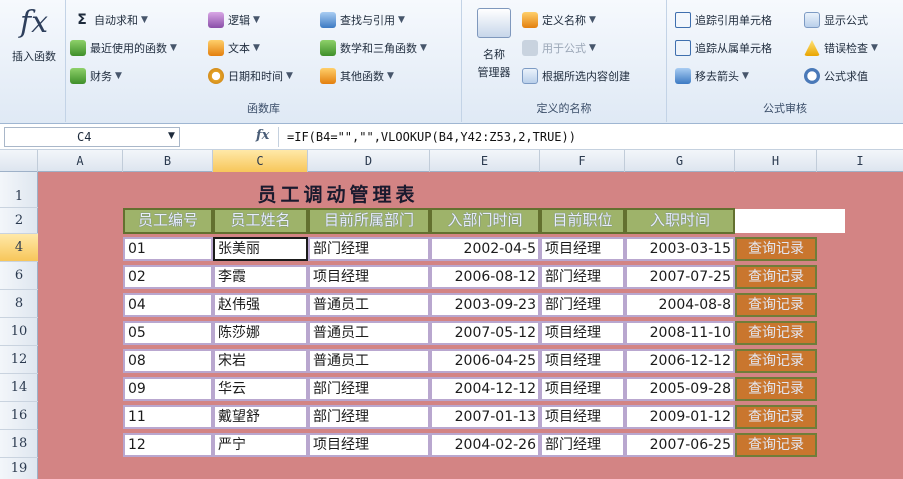  Describe the element at coordinates (260, 161) in the screenshot. I see `column-header-selected: C` at that location.